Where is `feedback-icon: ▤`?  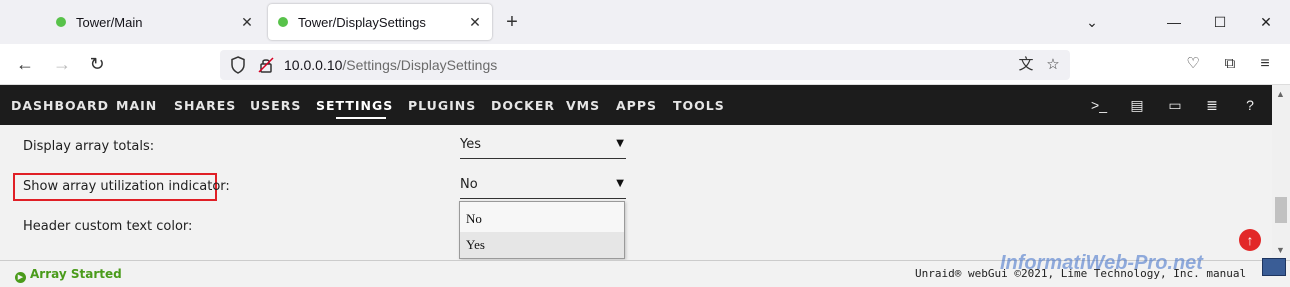
feedback-icon: ▤ is located at coordinates (1137, 105).